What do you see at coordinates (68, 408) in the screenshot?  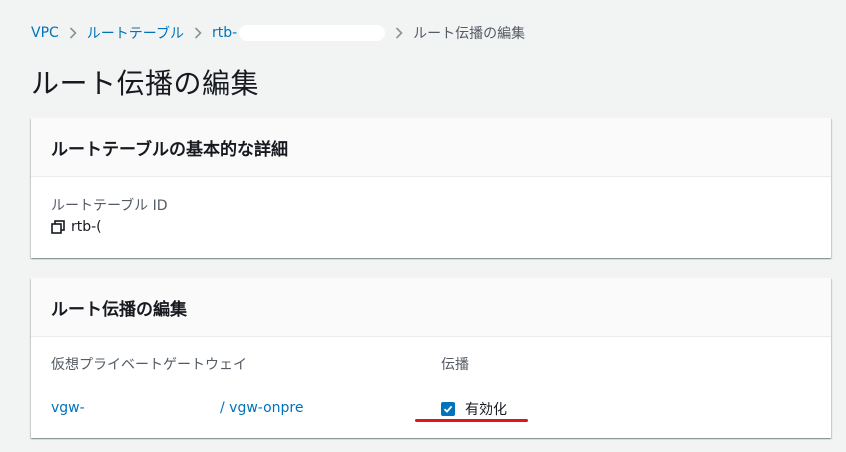 I see `vgw-id-link: vgw-` at bounding box center [68, 408].